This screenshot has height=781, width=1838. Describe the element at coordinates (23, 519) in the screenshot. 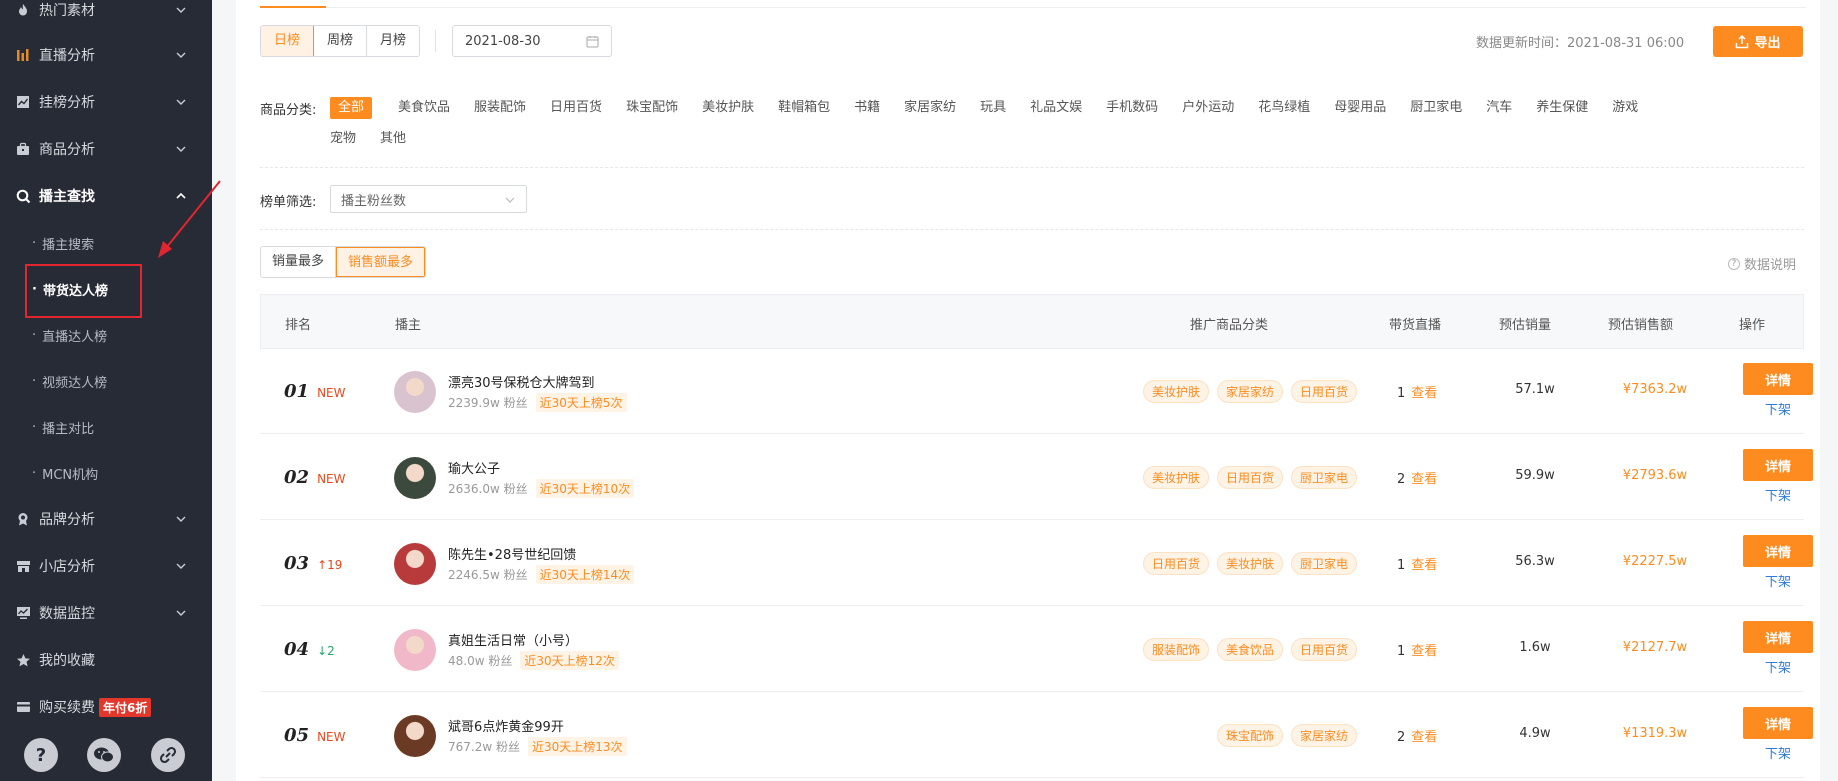

I see `brand-icon` at that location.